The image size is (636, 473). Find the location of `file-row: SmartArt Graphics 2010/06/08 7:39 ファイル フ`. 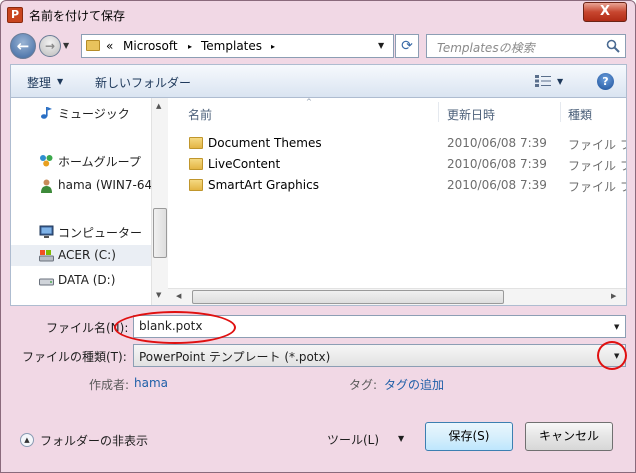

file-row: SmartArt Graphics 2010/06/08 7:39 ファイル フ is located at coordinates (397, 185).